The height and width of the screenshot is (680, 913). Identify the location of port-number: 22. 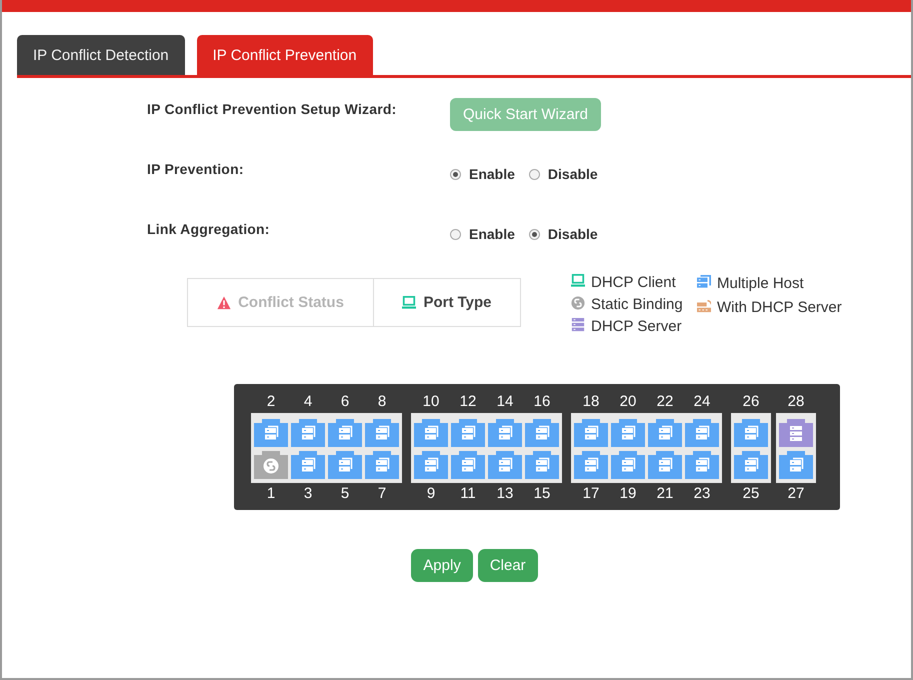
(665, 402).